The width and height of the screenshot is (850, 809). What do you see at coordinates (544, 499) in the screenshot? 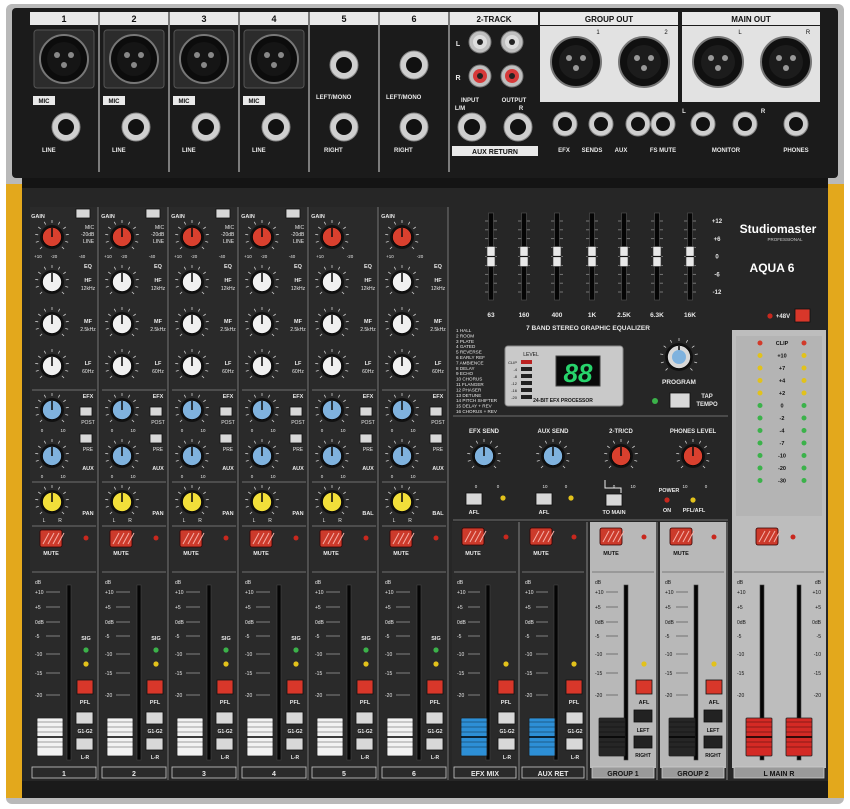
I see `aux-afl-button` at bounding box center [544, 499].